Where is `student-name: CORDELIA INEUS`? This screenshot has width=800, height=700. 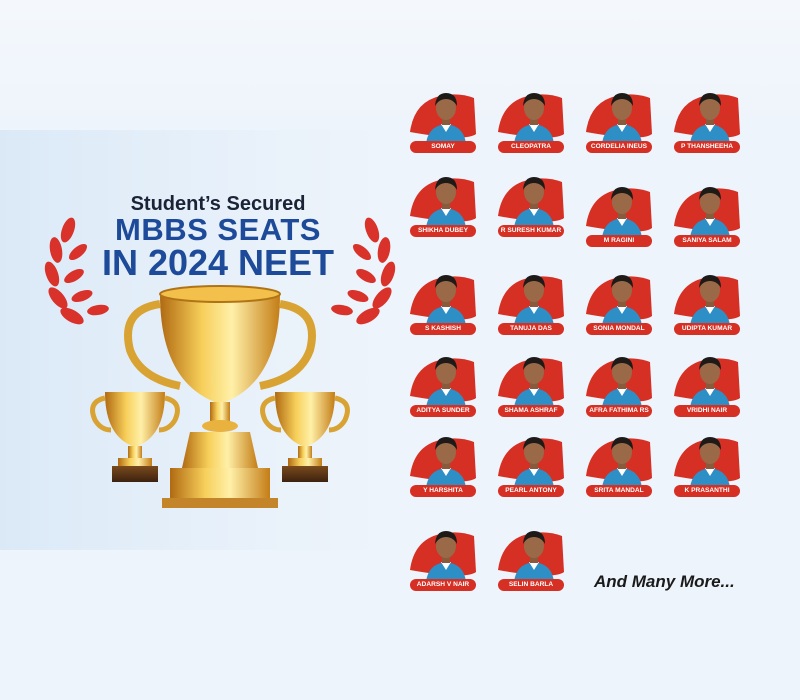 student-name: CORDELIA INEUS is located at coordinates (619, 147).